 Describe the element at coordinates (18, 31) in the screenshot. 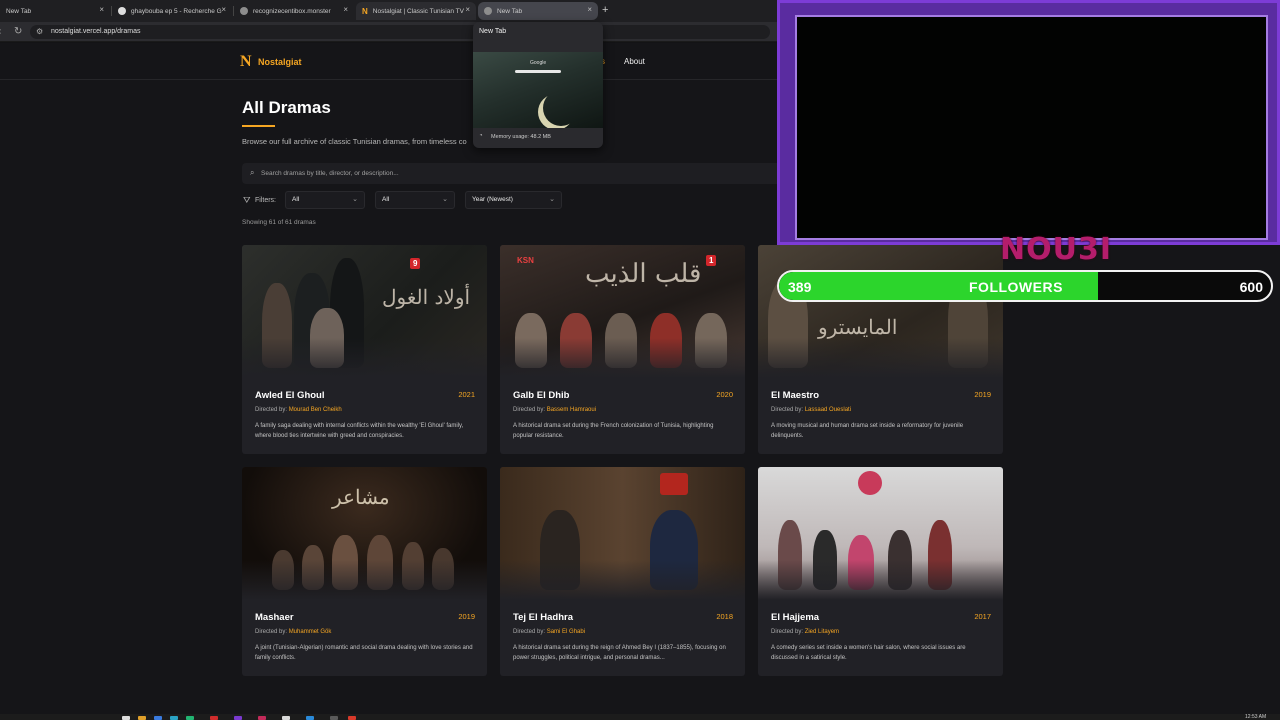

I see `reload-icon: ↻` at that location.